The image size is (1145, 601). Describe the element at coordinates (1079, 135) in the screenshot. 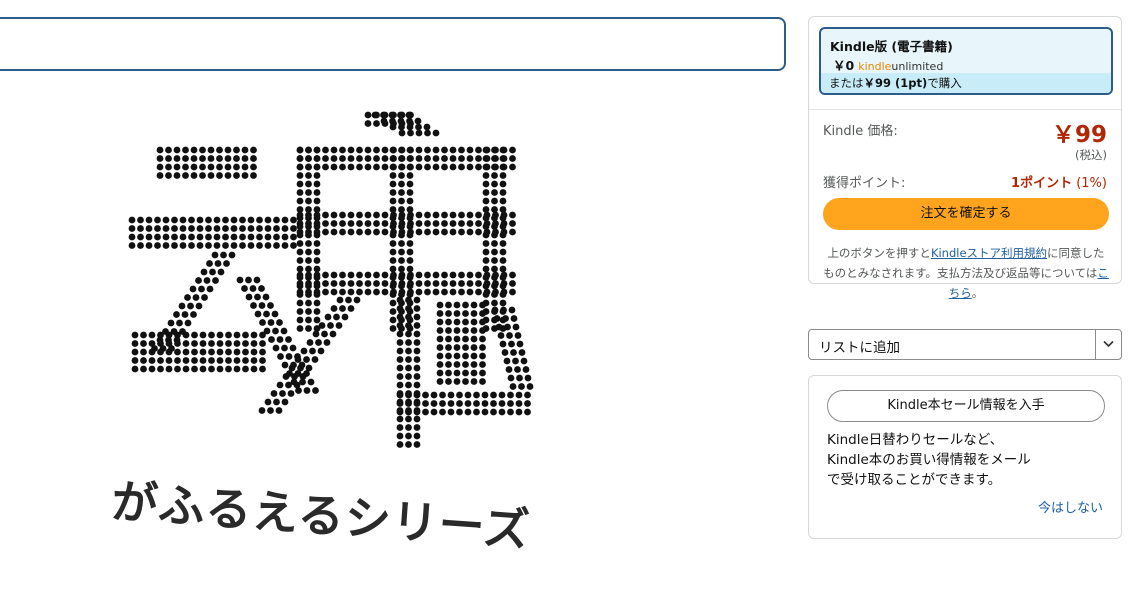

I see `price-value: ￥99` at that location.